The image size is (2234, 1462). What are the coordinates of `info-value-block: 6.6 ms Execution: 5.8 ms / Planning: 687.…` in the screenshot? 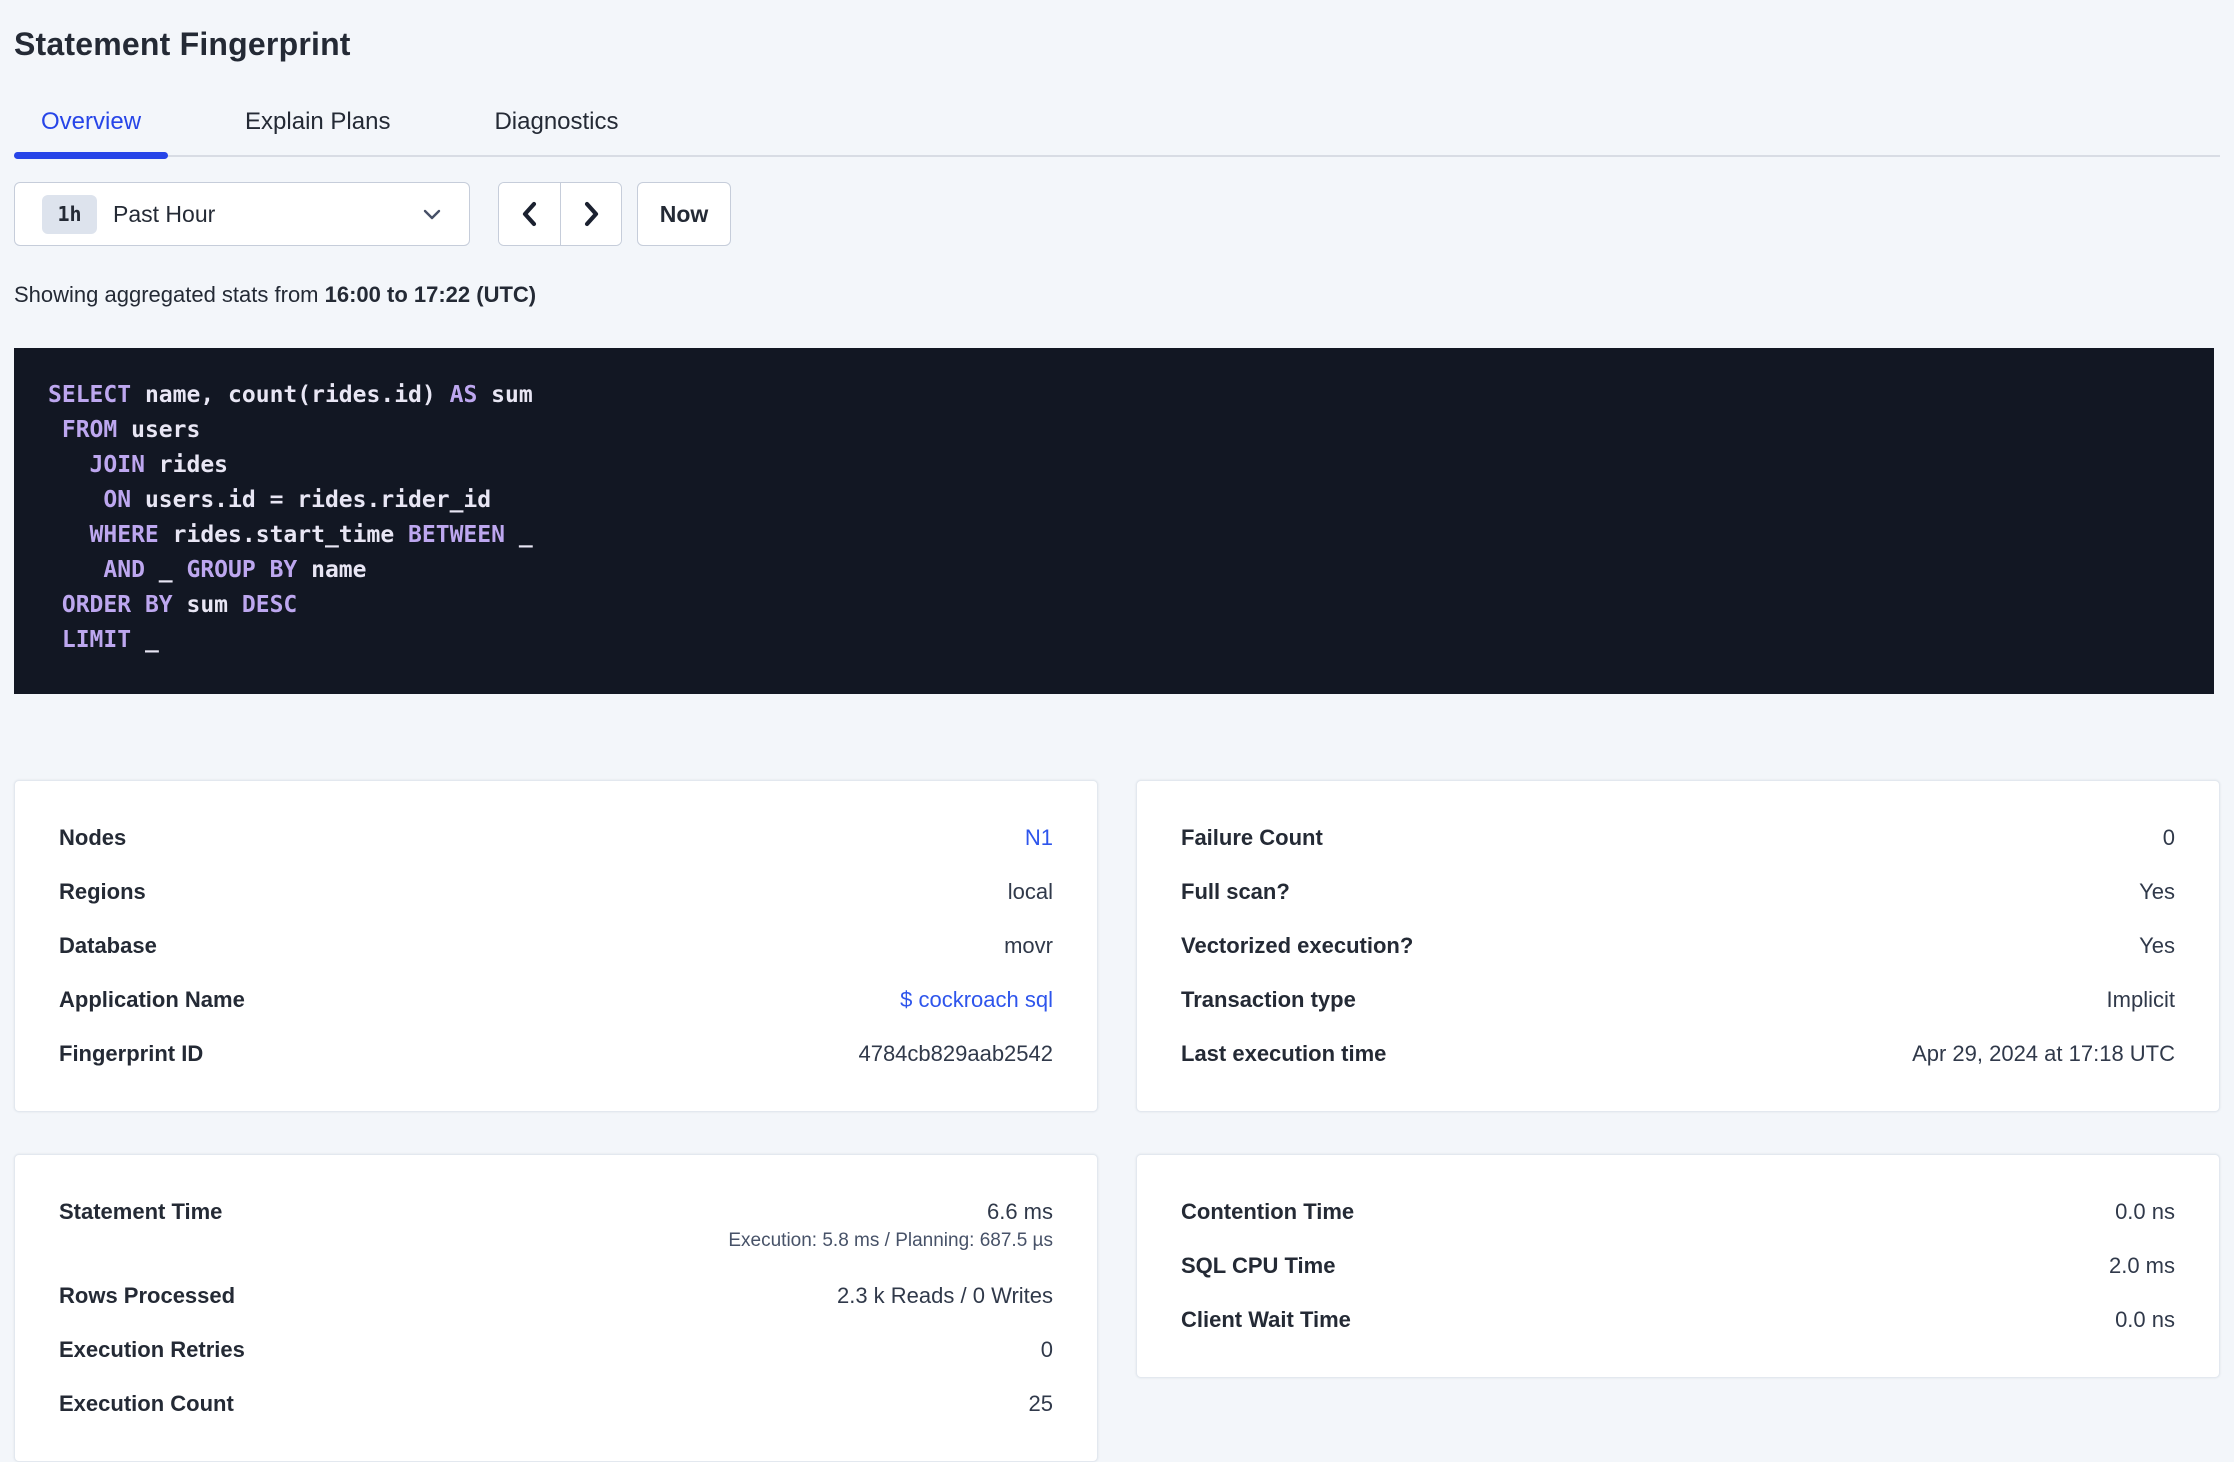 It's located at (890, 1227).